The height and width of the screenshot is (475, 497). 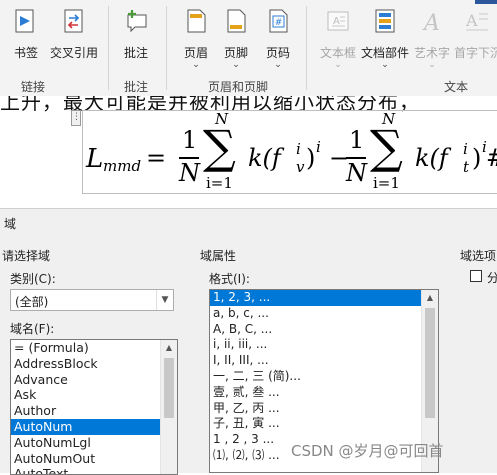 I want to click on field-name-item: AddressBlock, so click(x=94, y=364).